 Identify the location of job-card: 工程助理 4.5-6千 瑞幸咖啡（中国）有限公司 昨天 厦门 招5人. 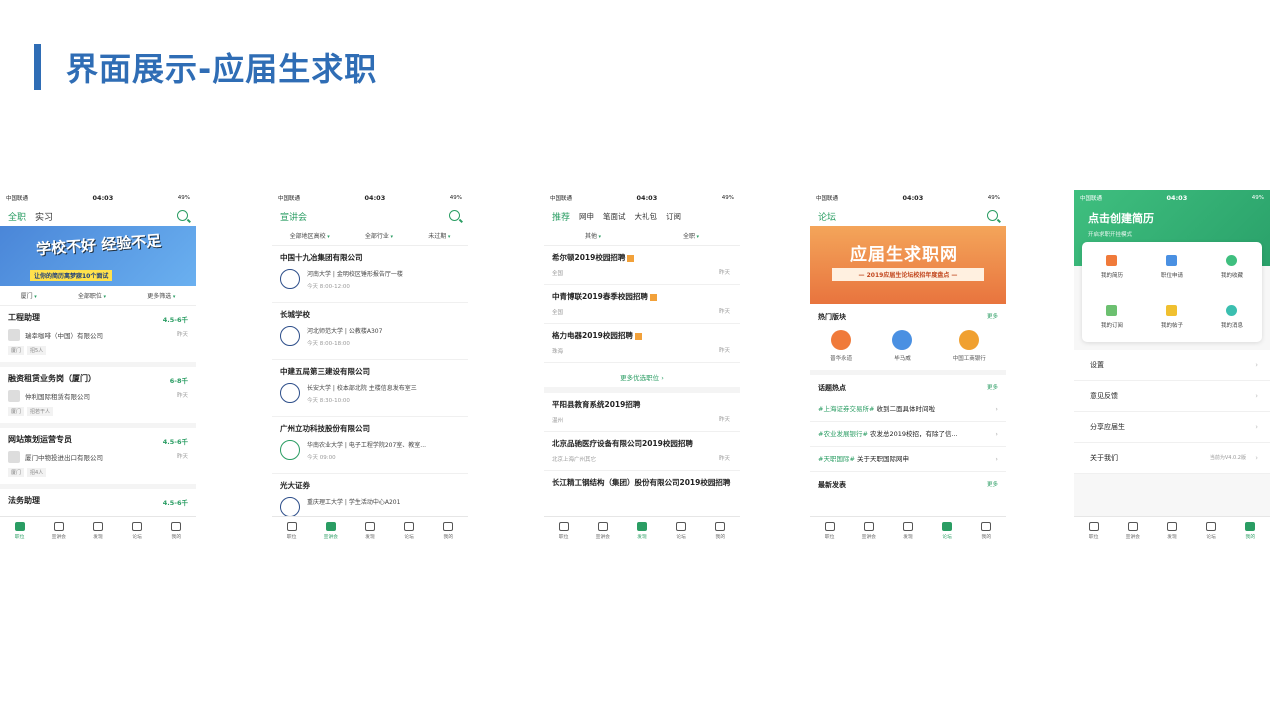
(98, 336).